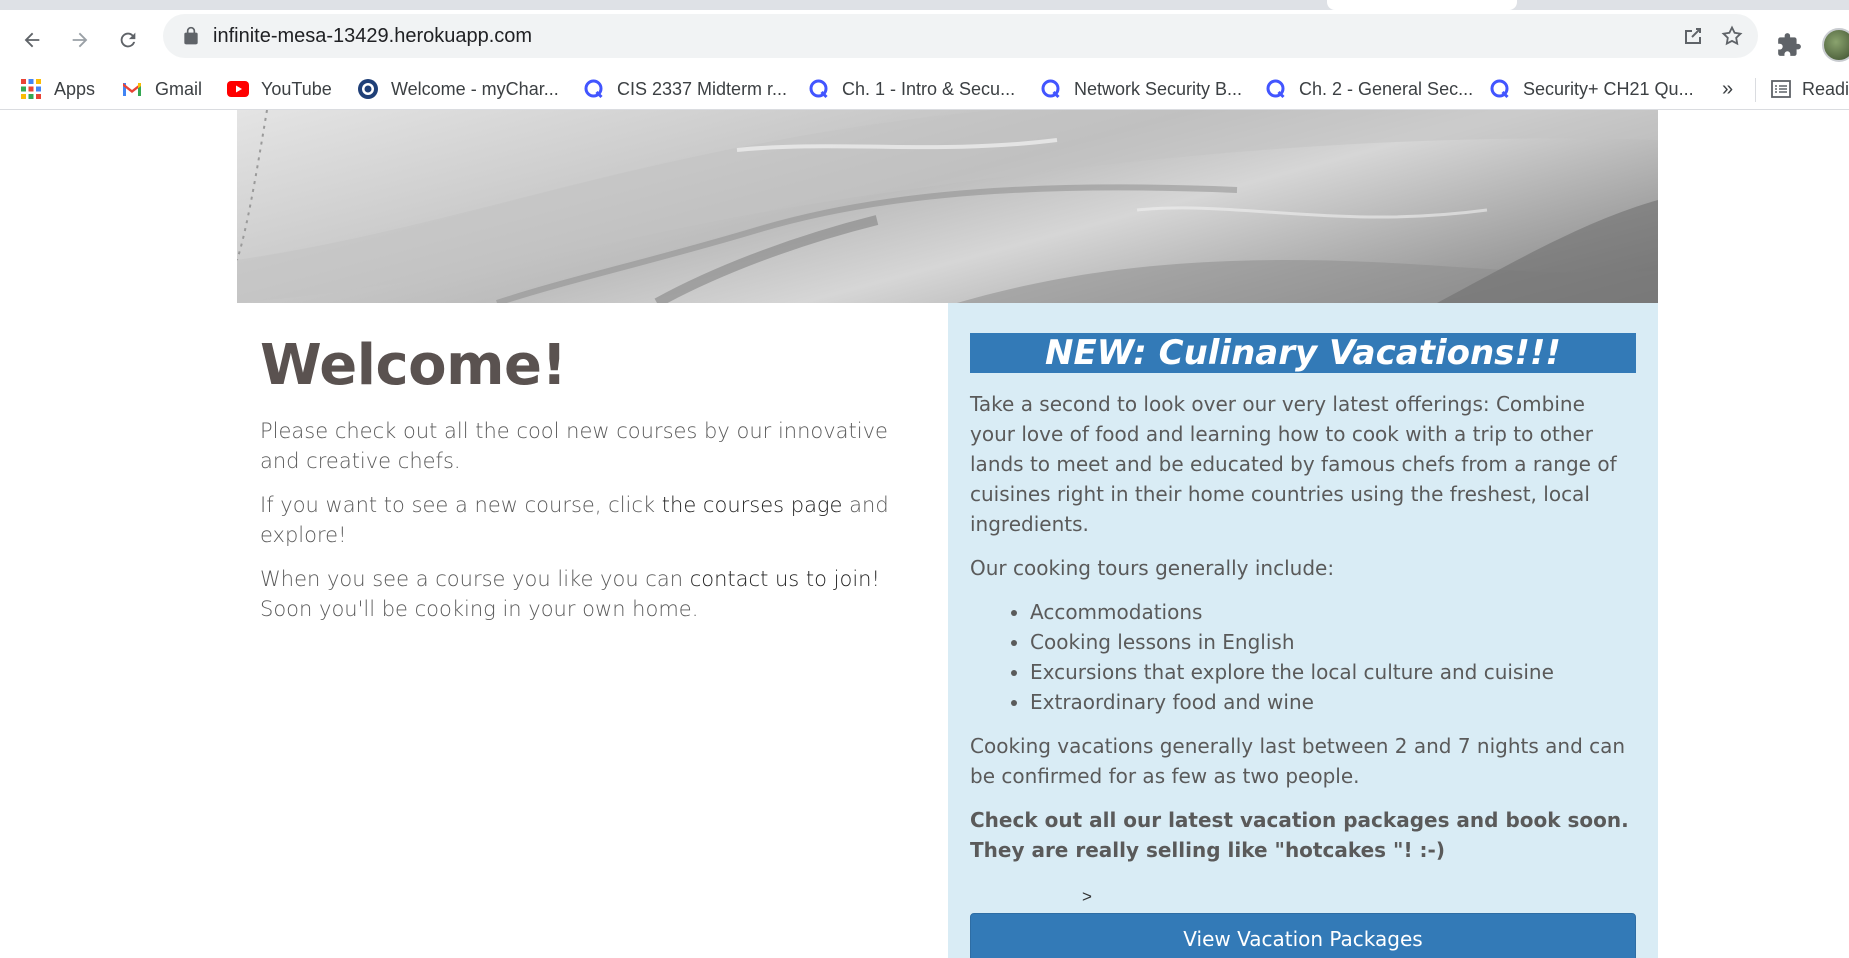 This screenshot has width=1849, height=958. I want to click on bookmark-apps: Apps, so click(57, 89).